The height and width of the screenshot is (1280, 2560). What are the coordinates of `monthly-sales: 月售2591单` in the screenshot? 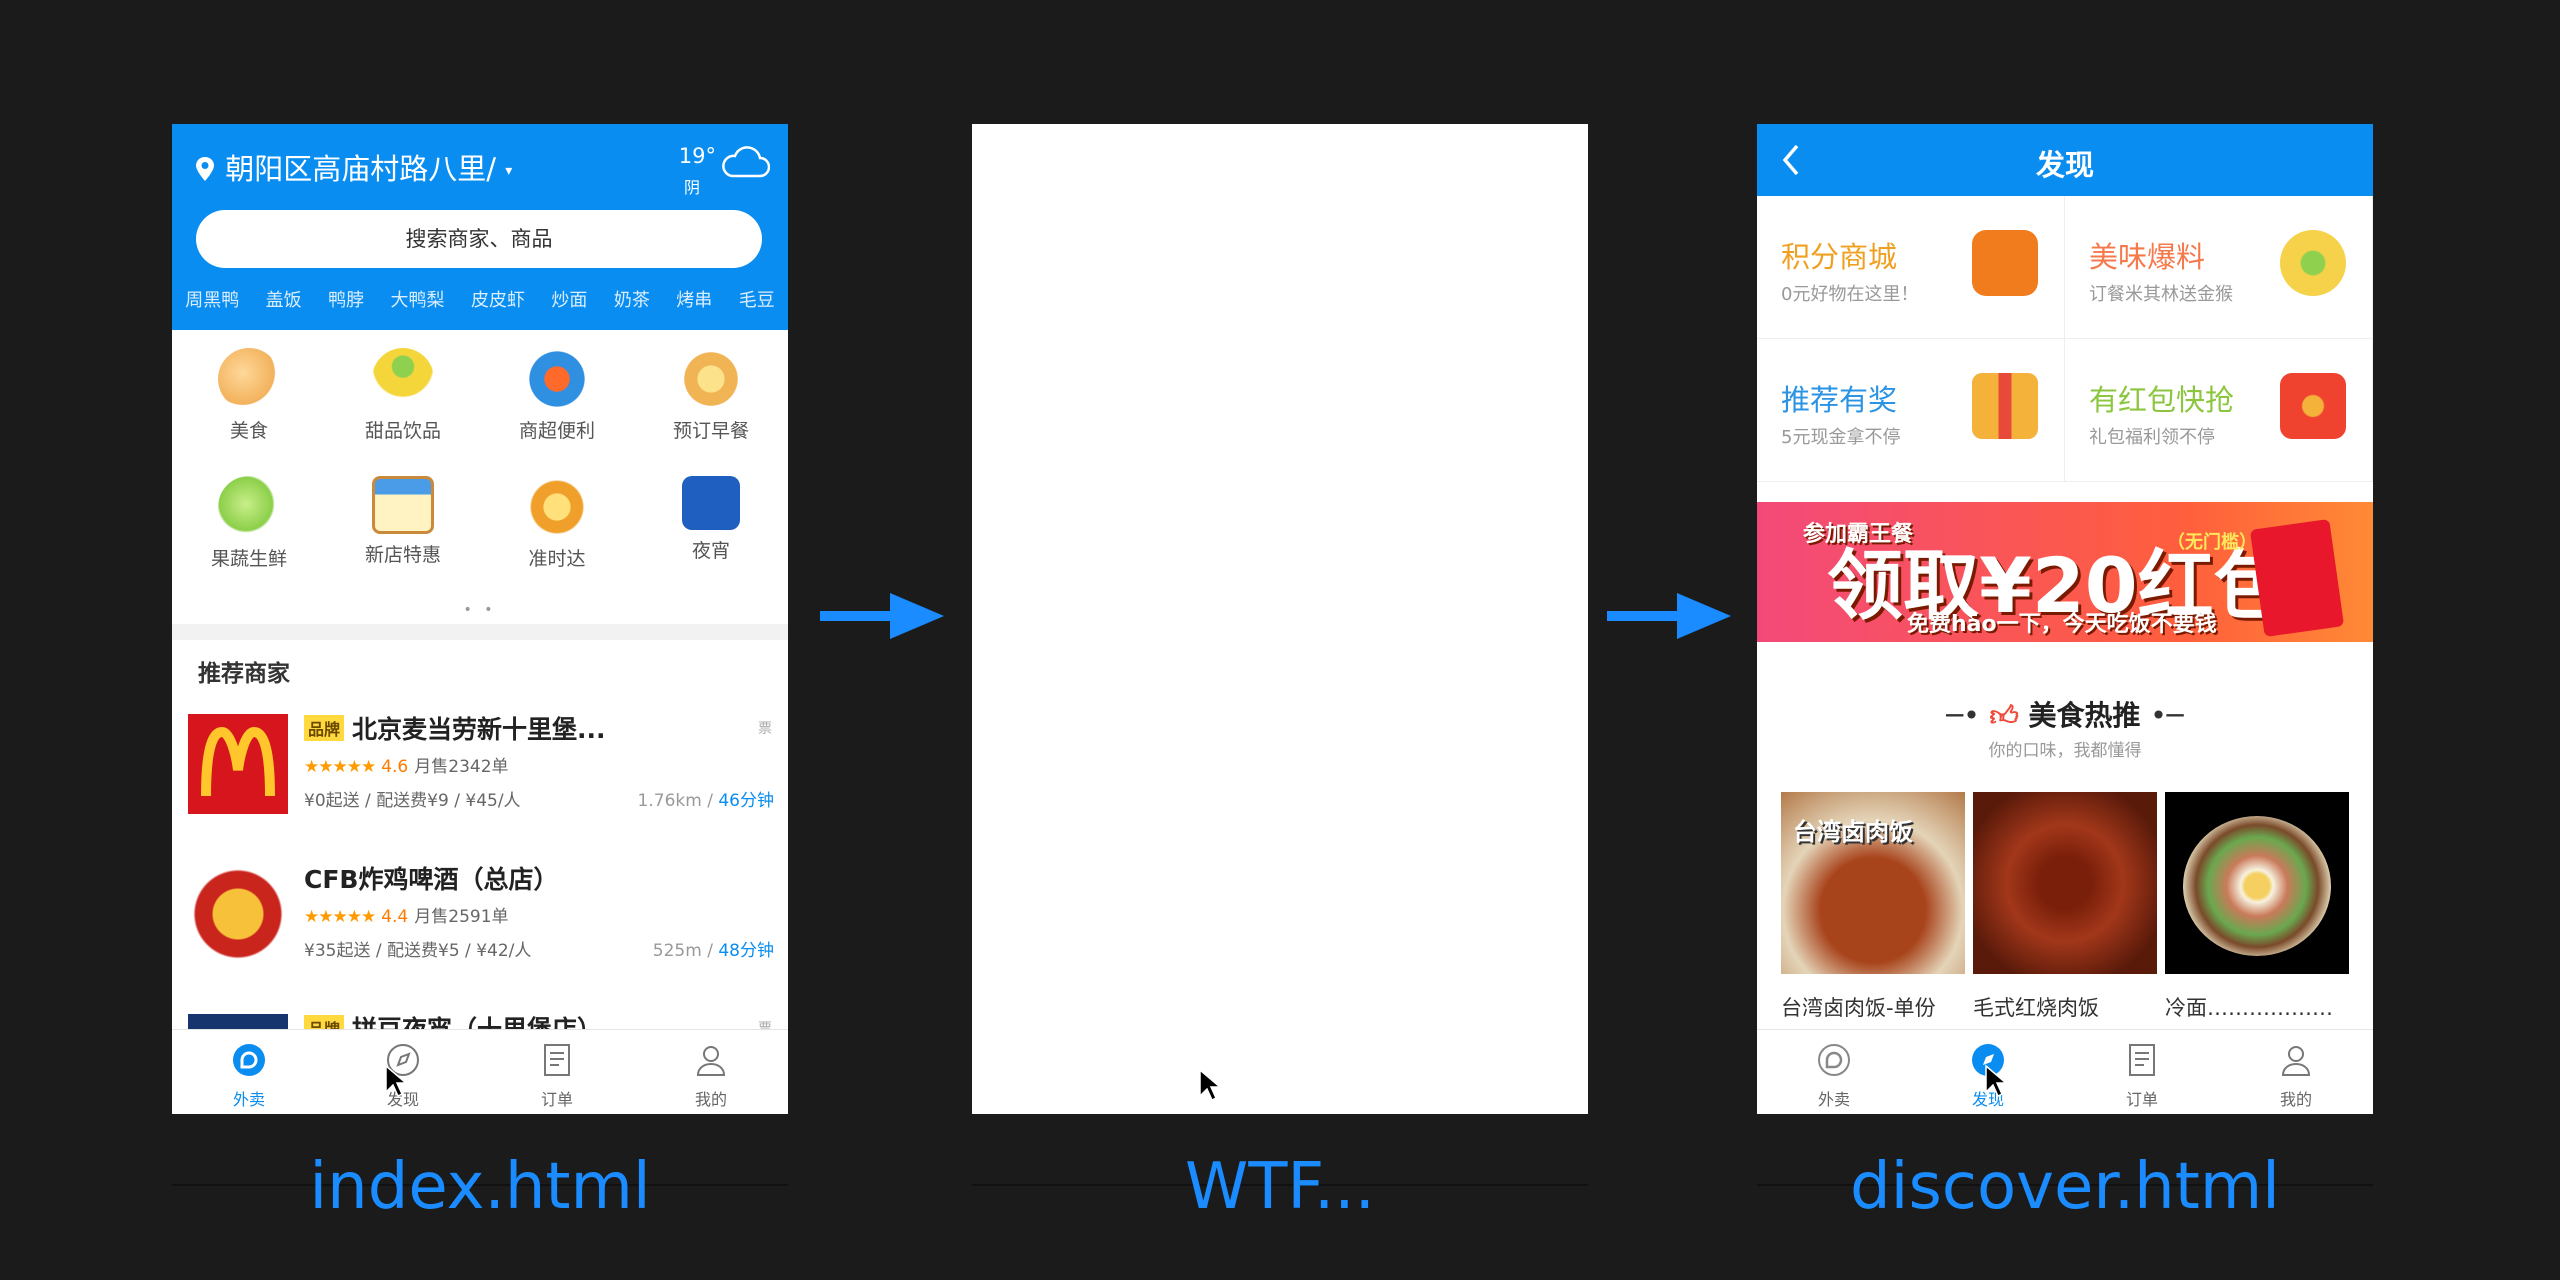 It's located at (461, 917).